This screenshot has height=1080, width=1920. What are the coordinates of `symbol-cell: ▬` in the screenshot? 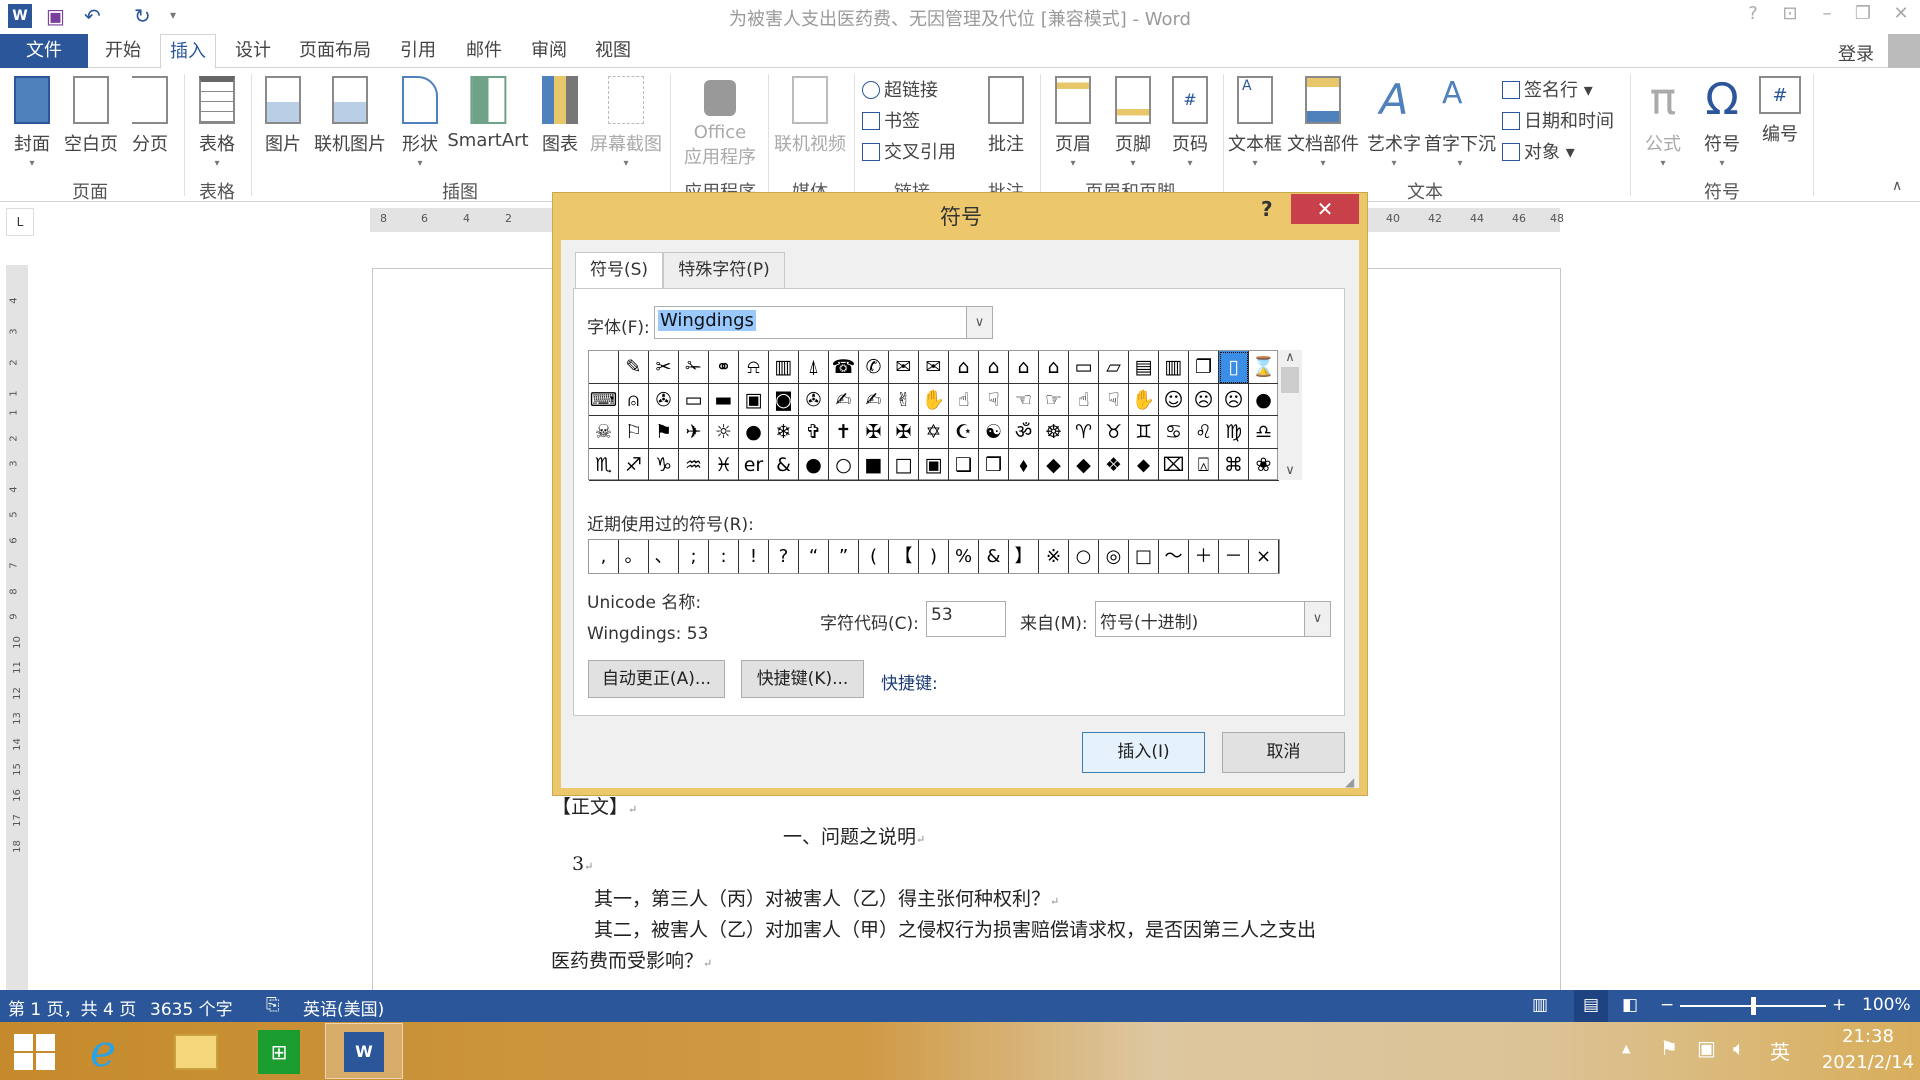 It's located at (724, 399).